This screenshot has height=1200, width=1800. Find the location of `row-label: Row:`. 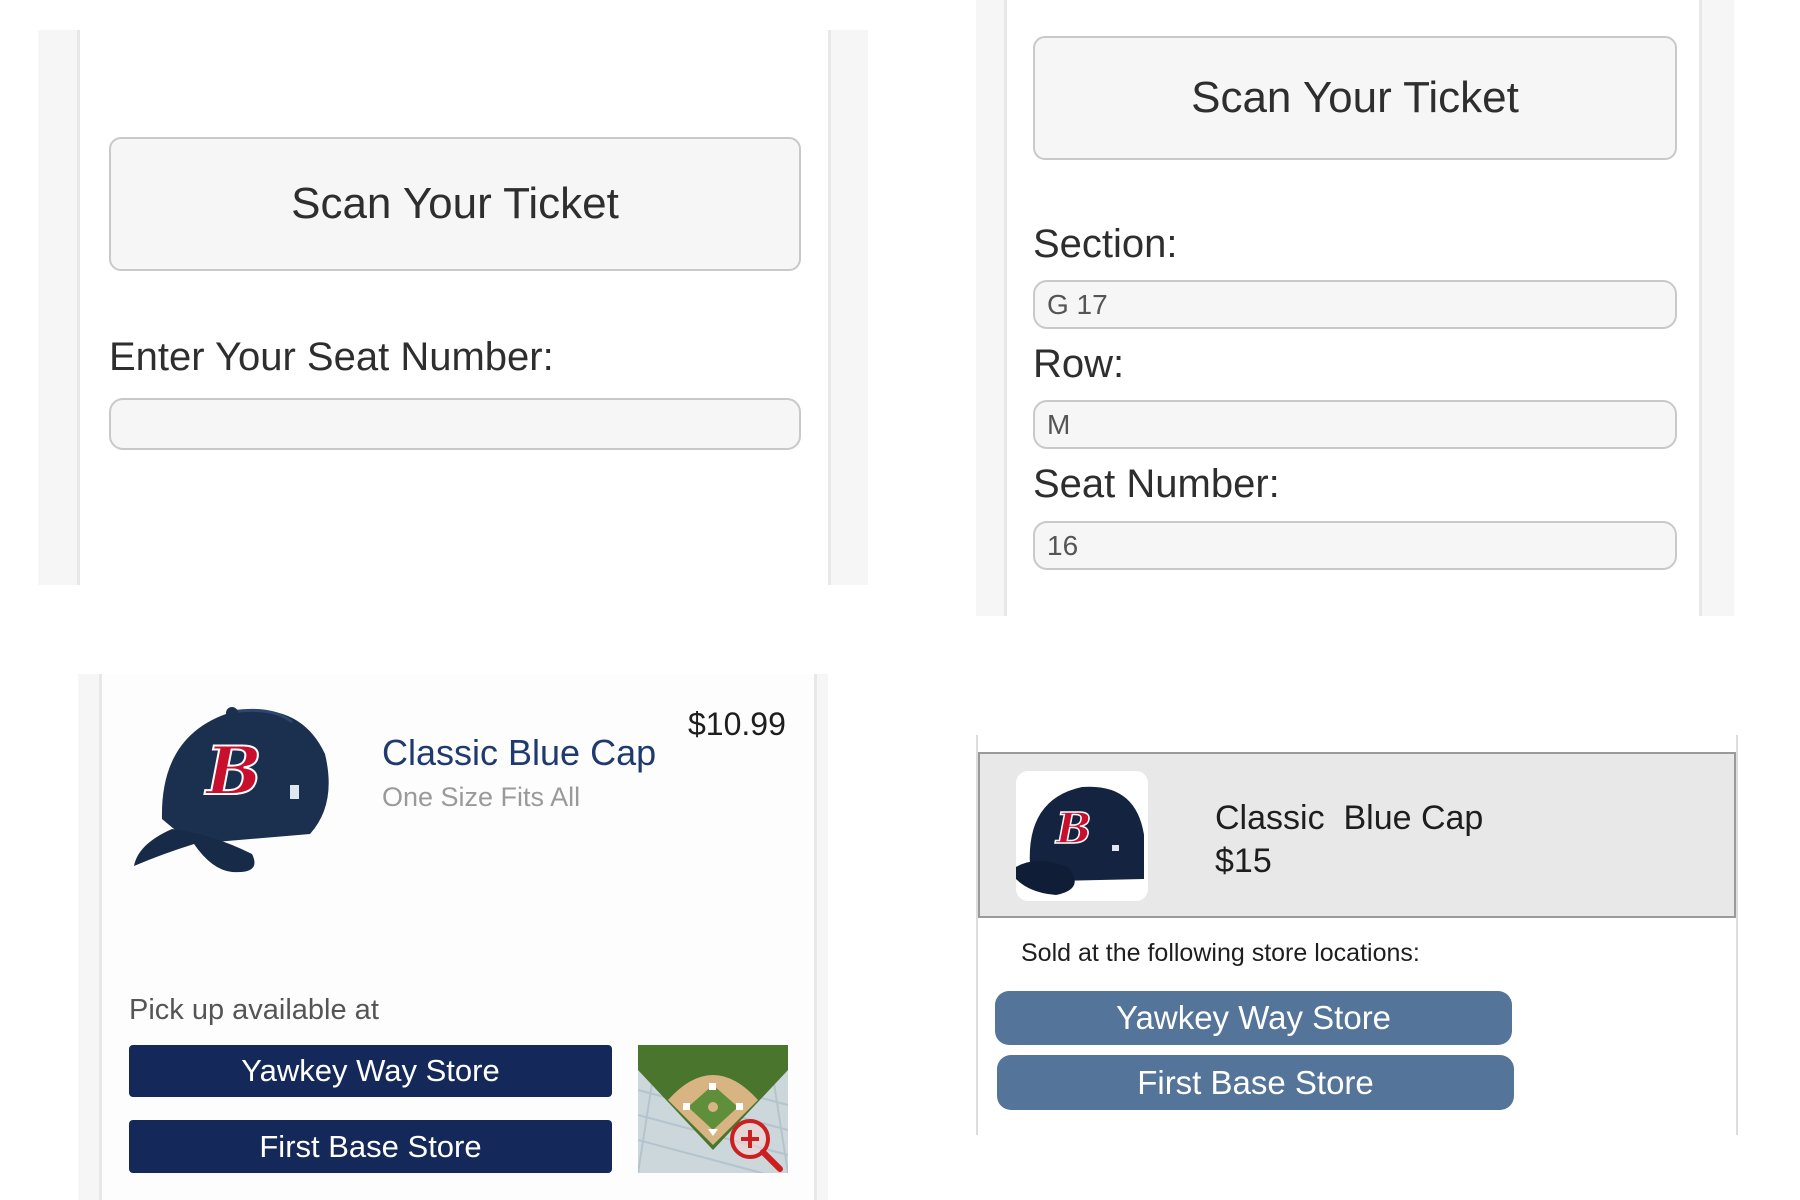

row-label: Row: is located at coordinates (1079, 364).